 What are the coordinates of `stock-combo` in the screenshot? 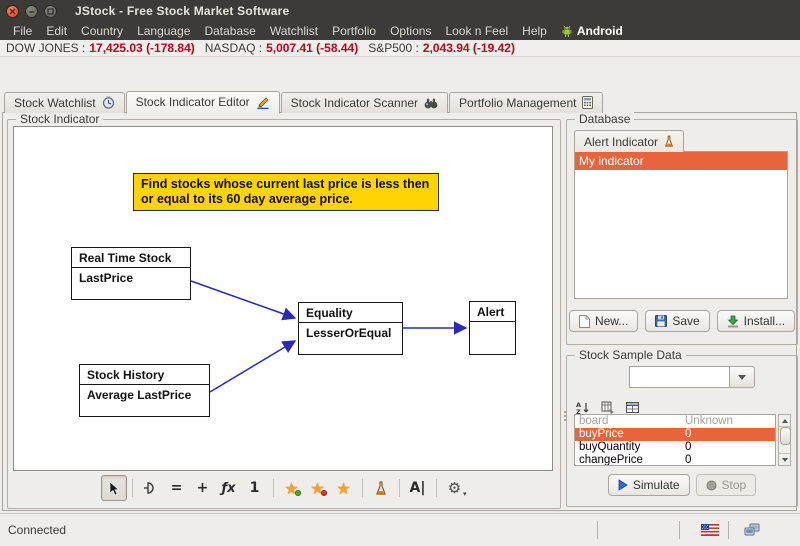 It's located at (692, 377).